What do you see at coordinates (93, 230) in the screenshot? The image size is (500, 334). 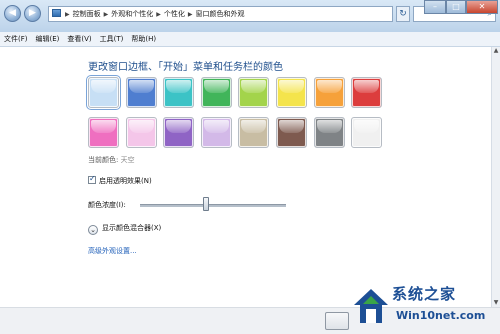 I see `chevron-down-icon: ⌄` at bounding box center [93, 230].